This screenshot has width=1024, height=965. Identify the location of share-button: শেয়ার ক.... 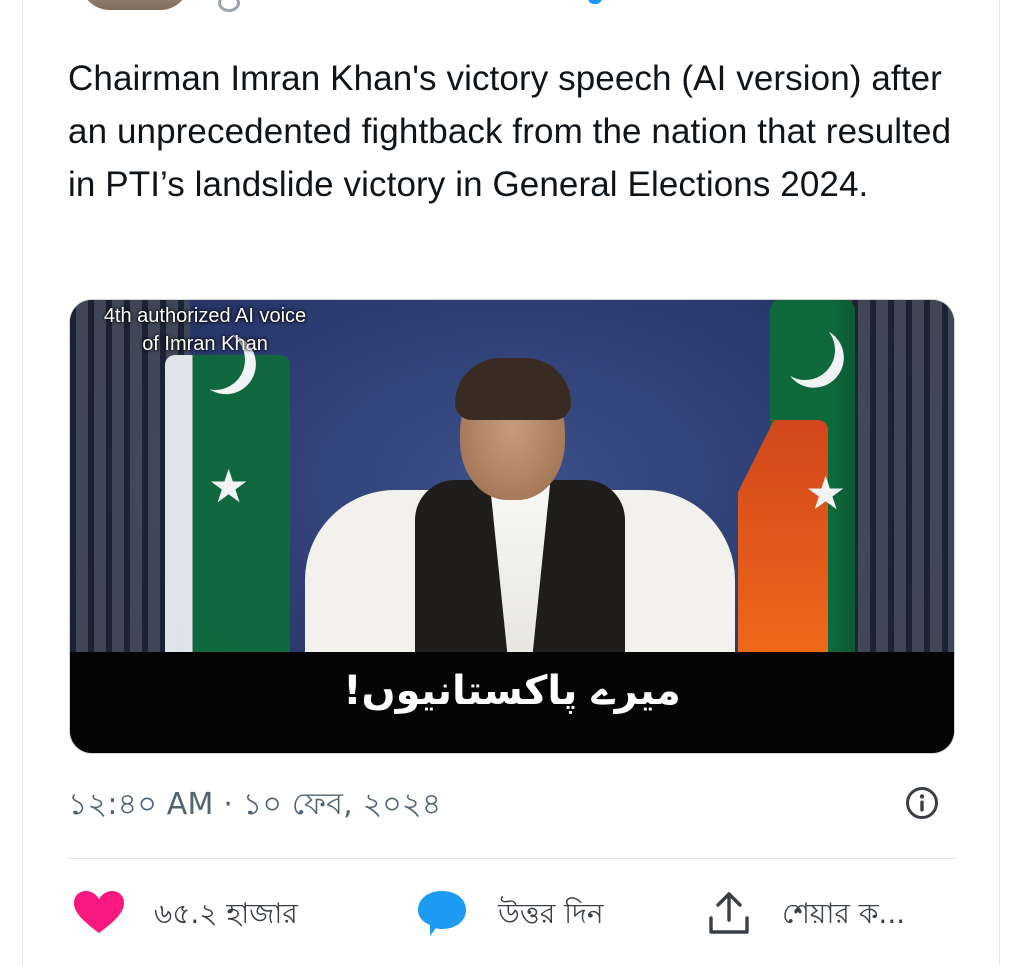
(805, 915).